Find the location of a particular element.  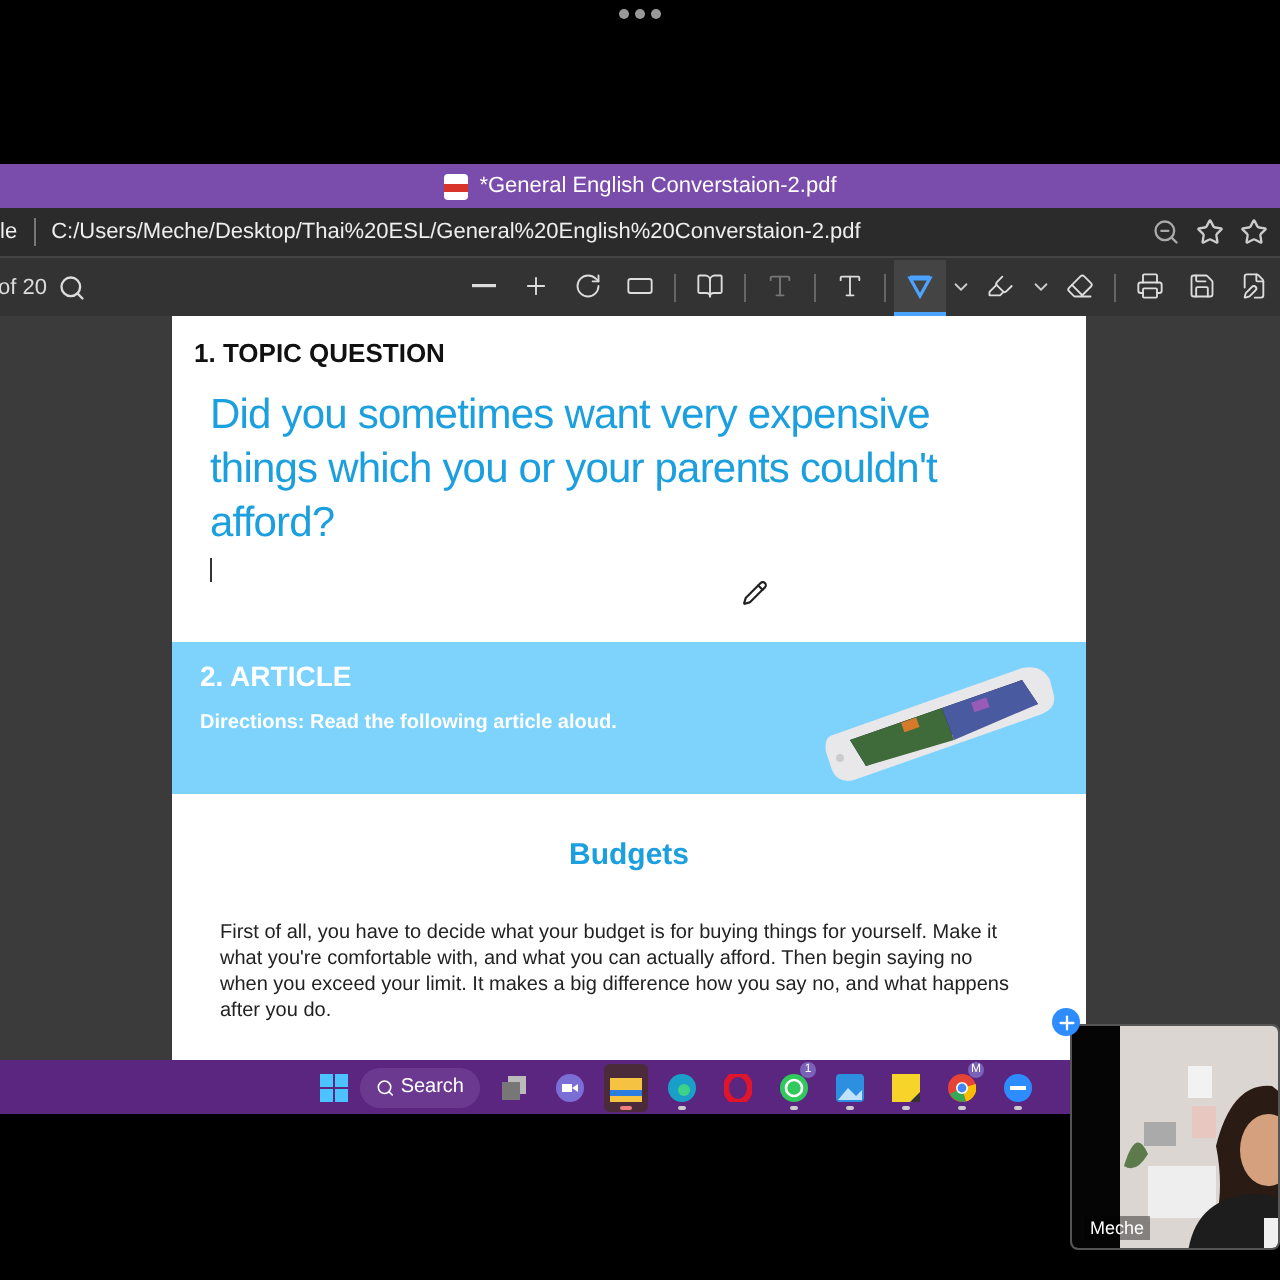

favorites-icon is located at coordinates (1254, 232).